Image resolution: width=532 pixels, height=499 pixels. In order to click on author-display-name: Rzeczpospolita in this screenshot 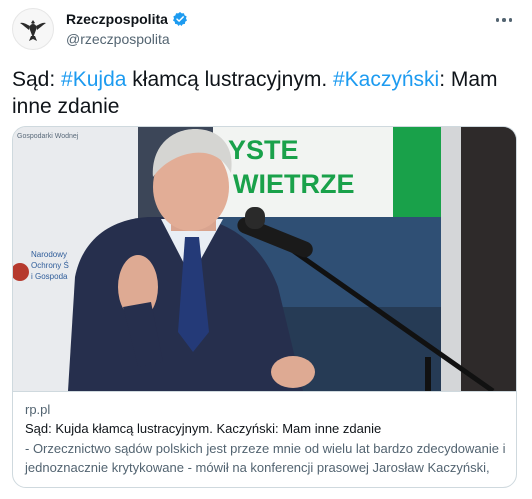, I will do `click(117, 19)`.